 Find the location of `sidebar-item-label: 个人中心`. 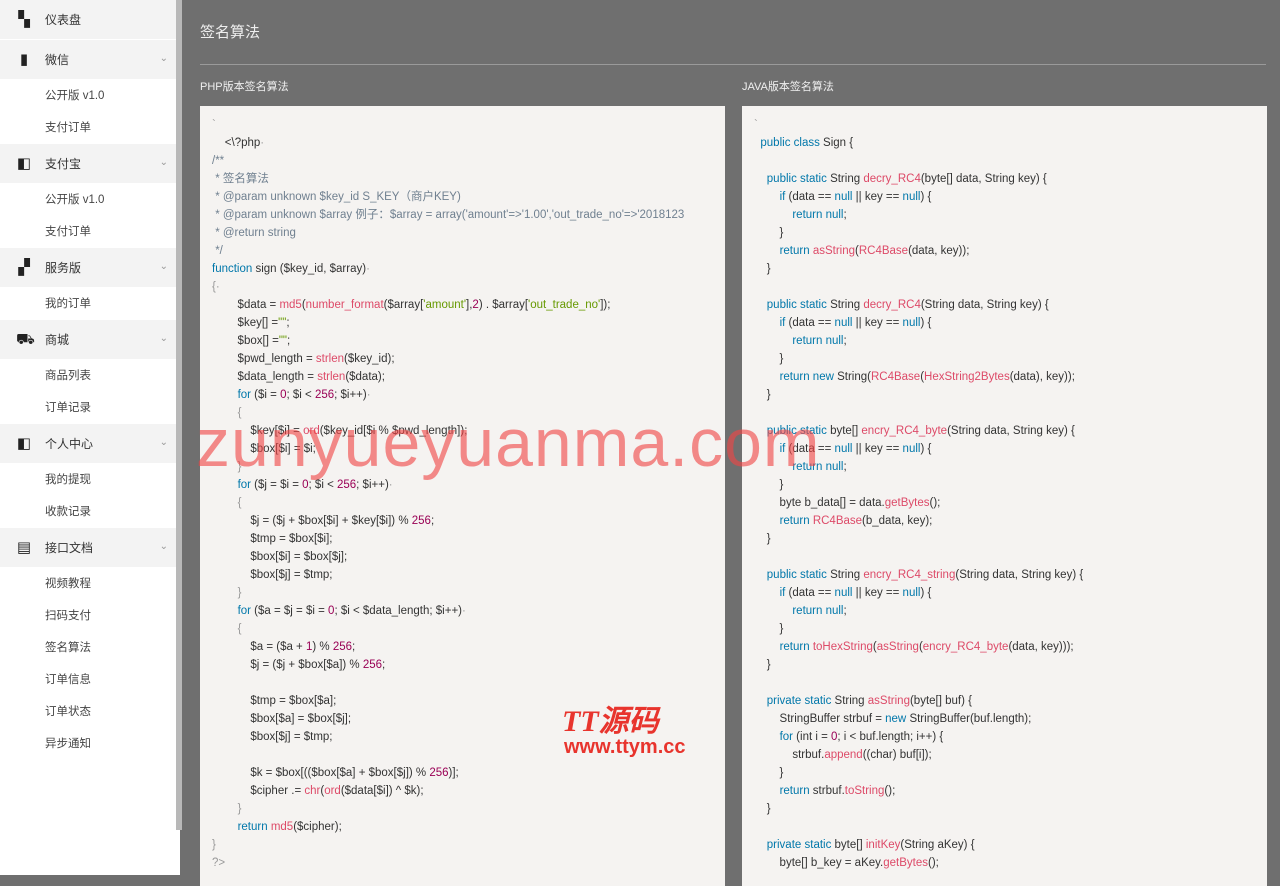

sidebar-item-label: 个人中心 is located at coordinates (69, 444).